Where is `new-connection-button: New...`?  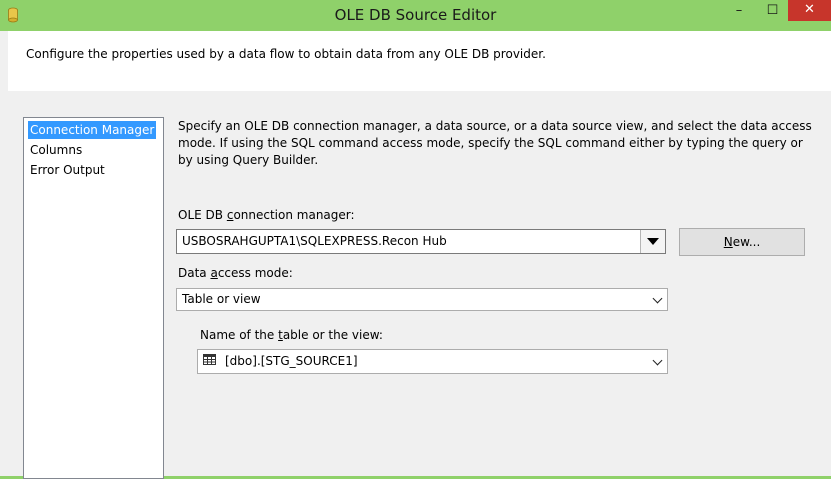 new-connection-button: New... is located at coordinates (742, 242).